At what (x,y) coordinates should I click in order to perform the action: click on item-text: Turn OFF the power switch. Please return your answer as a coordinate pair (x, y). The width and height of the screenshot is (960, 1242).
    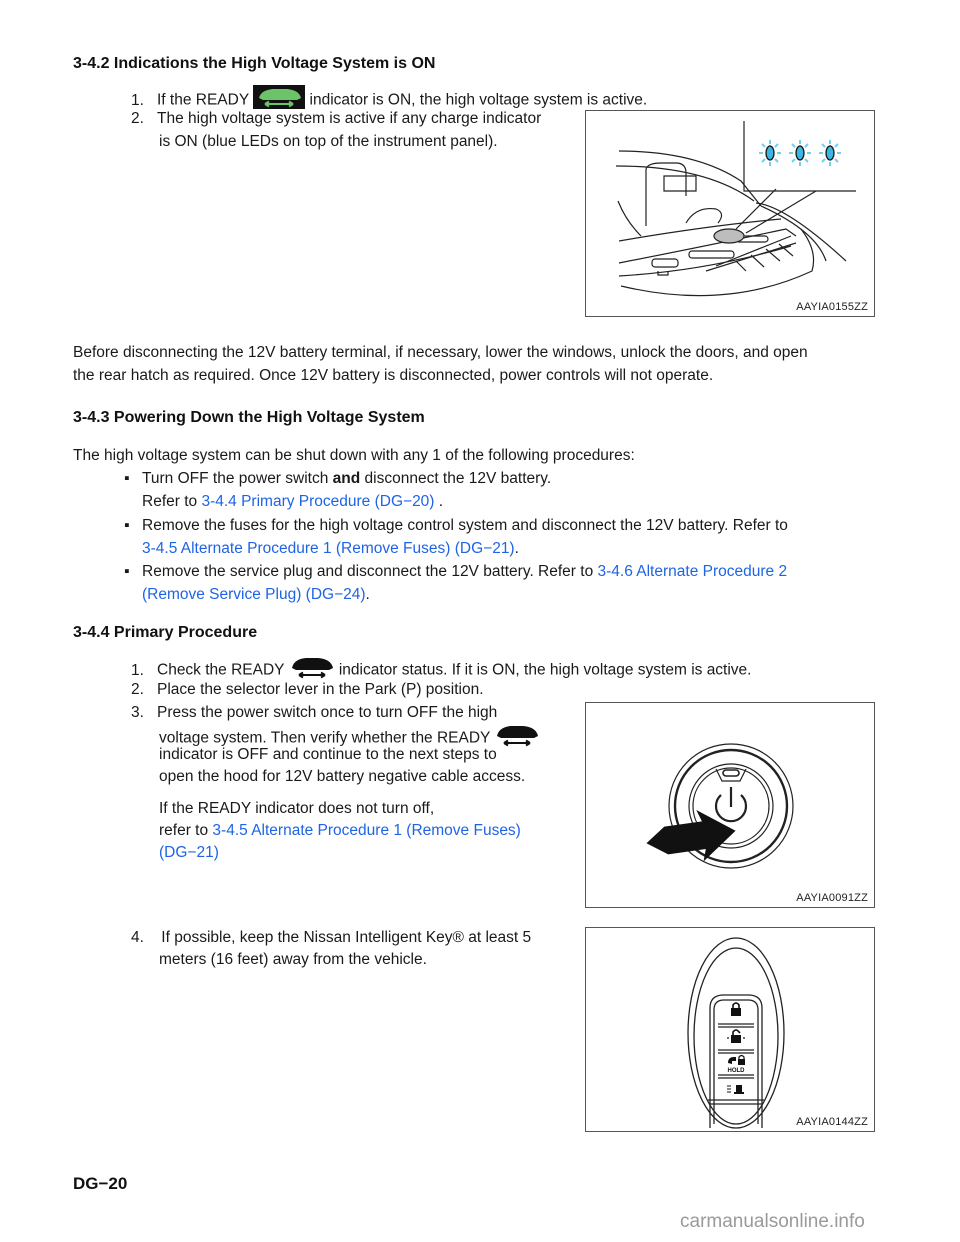
    Looking at the image, I should click on (237, 478).